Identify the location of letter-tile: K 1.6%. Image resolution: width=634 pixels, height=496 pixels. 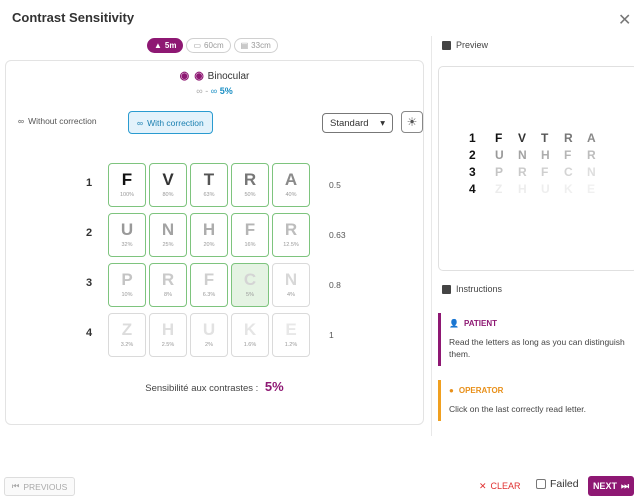
(250, 335).